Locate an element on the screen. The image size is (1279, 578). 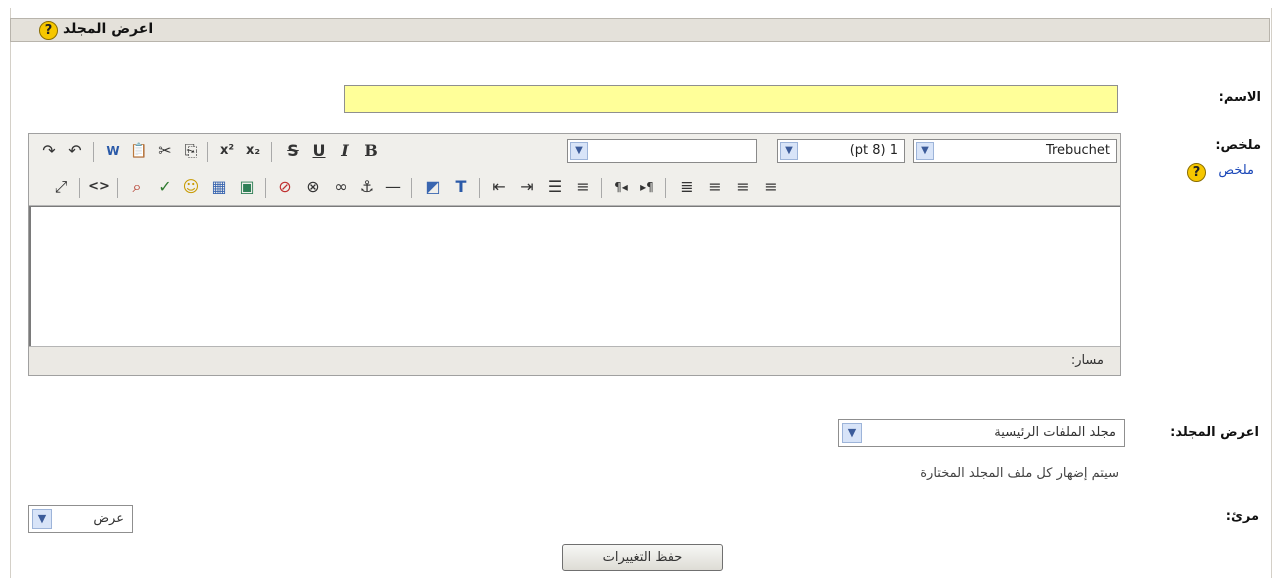
align-left-icon: ≡ is located at coordinates (771, 187).